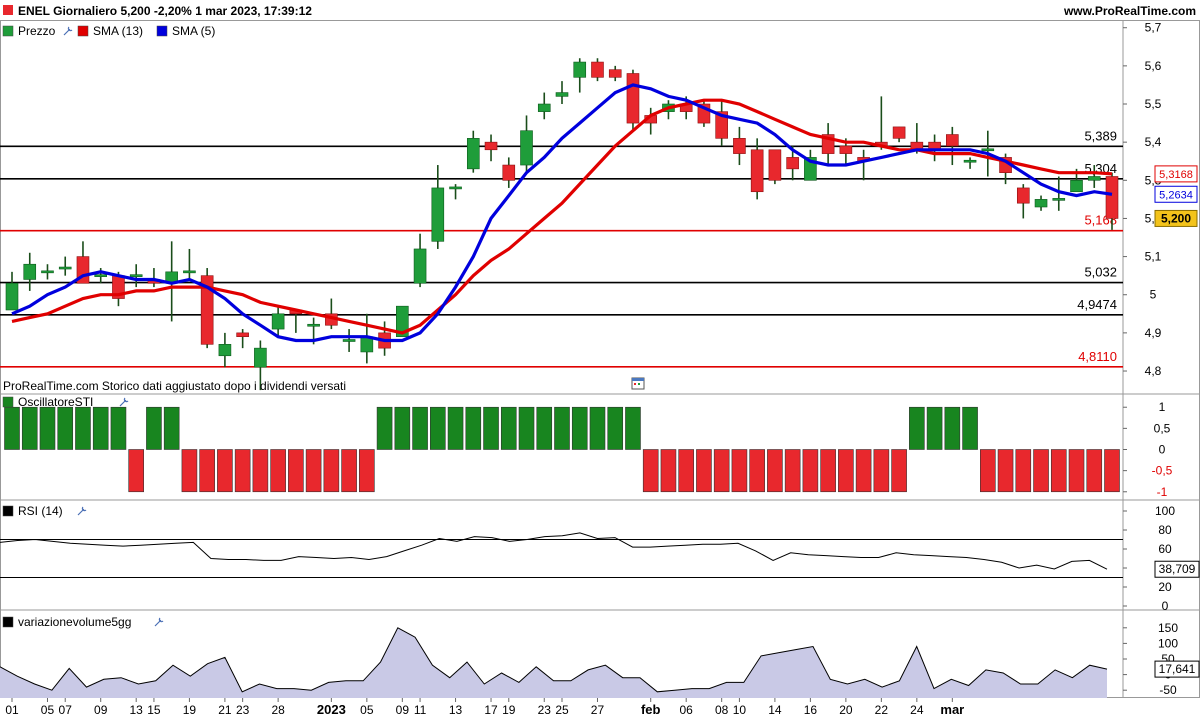 This screenshot has width=1200, height=720. I want to click on rsi-line, so click(554, 551).